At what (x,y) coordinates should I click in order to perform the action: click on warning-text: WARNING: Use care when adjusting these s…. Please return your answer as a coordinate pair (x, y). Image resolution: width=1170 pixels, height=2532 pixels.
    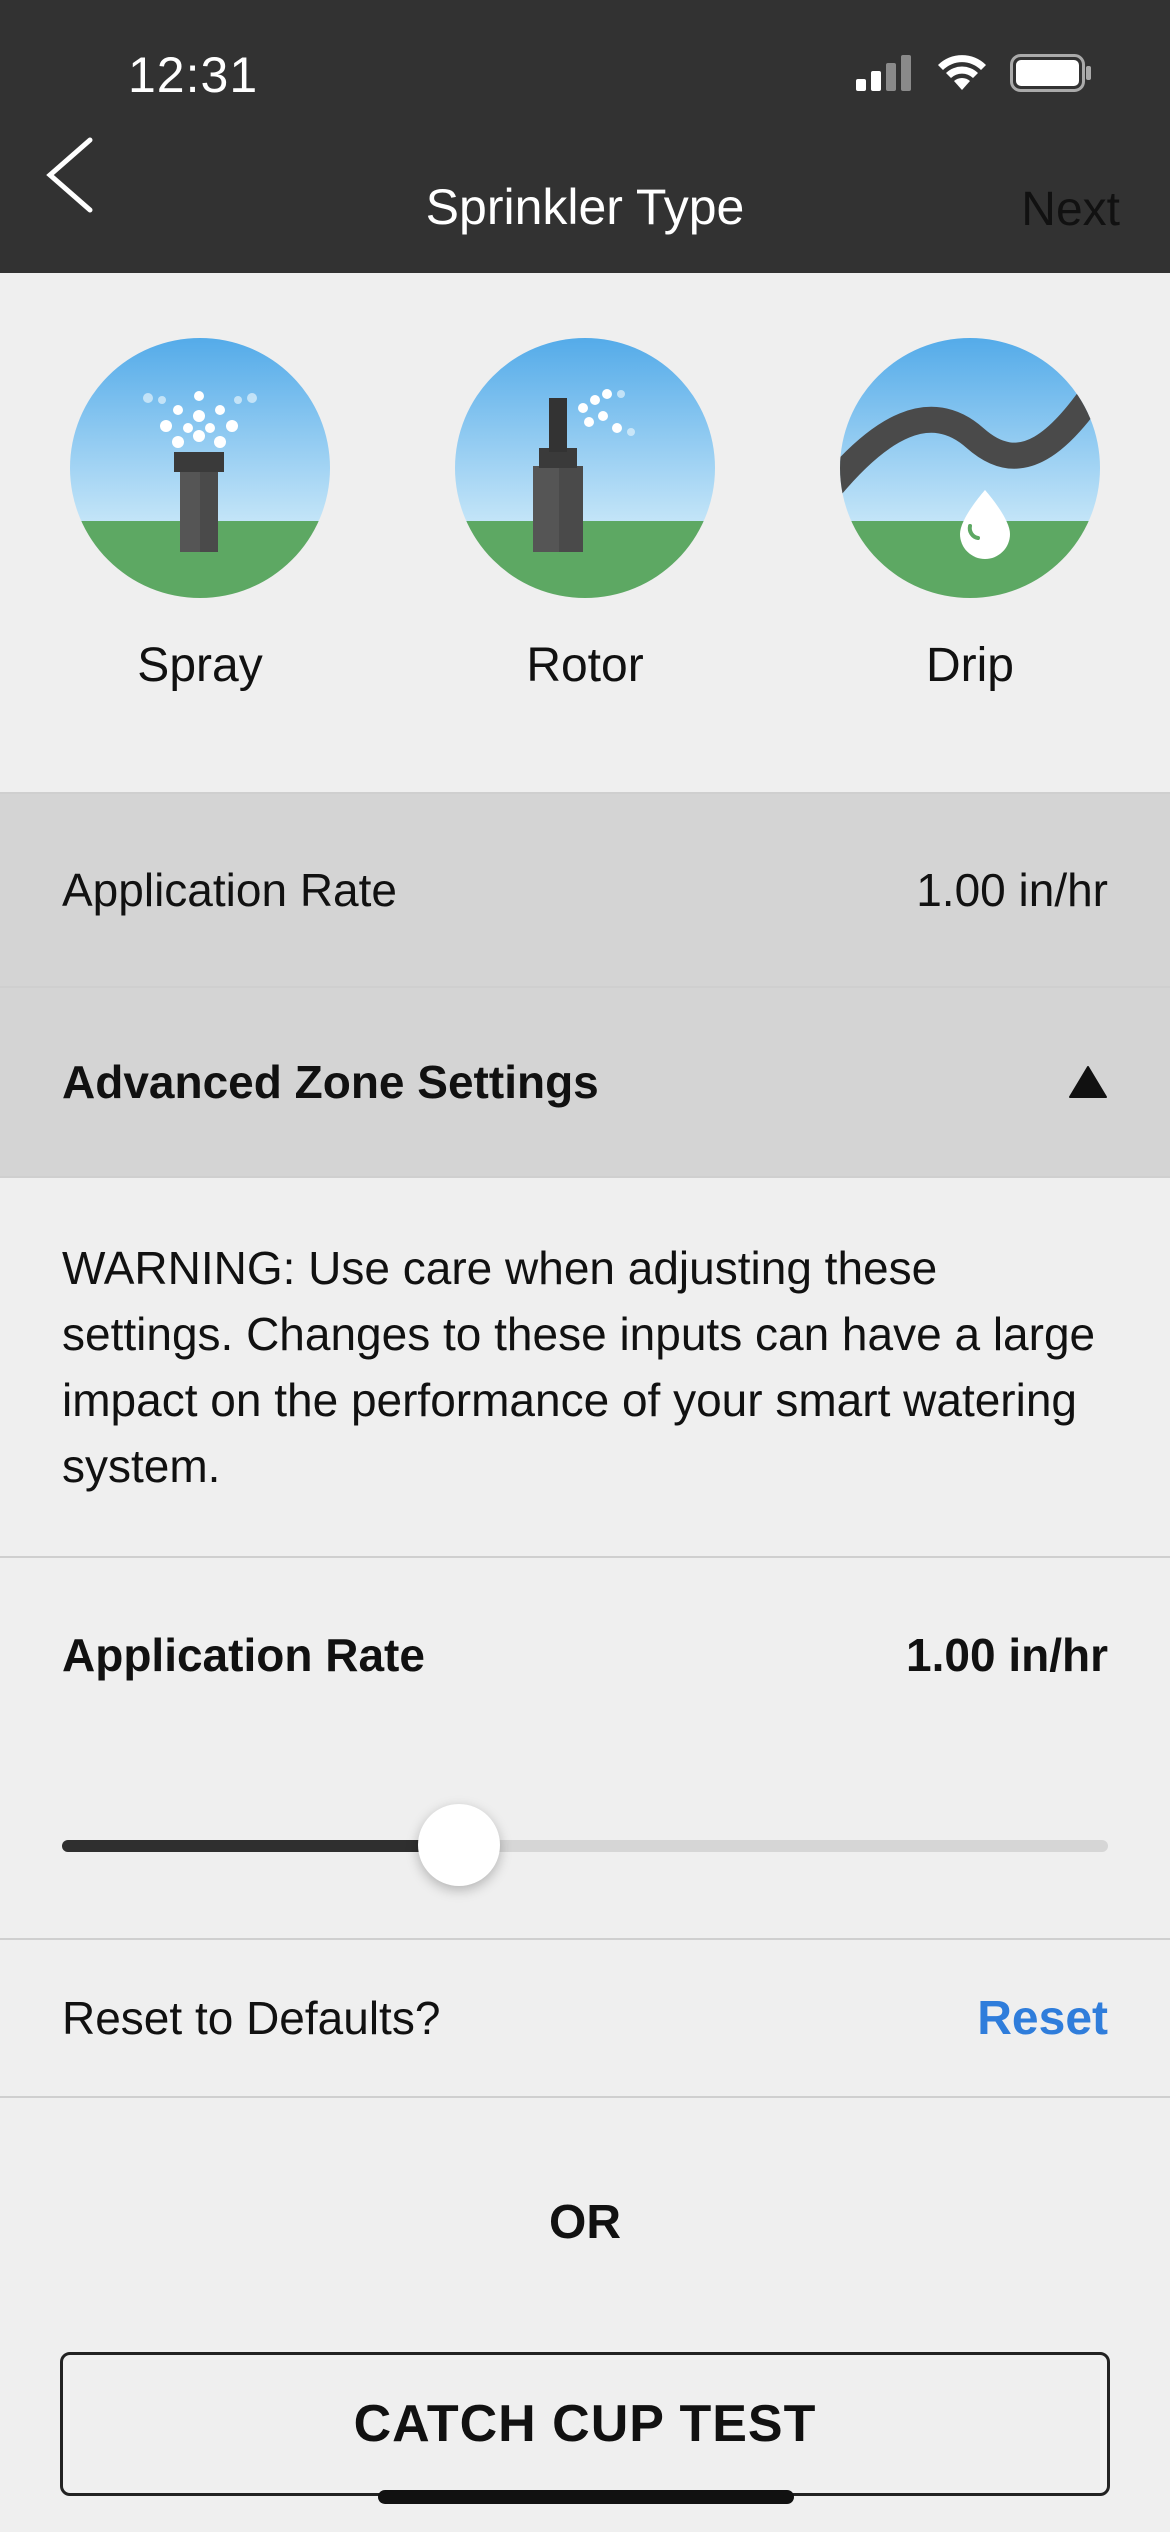
    Looking at the image, I should click on (579, 1367).